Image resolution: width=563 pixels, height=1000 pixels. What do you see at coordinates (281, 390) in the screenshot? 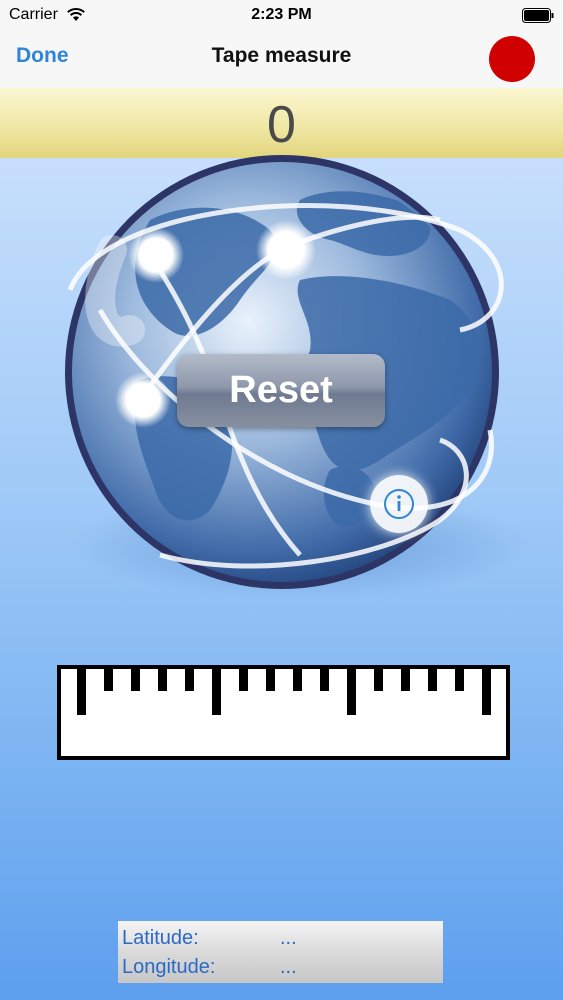
I see `reset-button: Reset` at bounding box center [281, 390].